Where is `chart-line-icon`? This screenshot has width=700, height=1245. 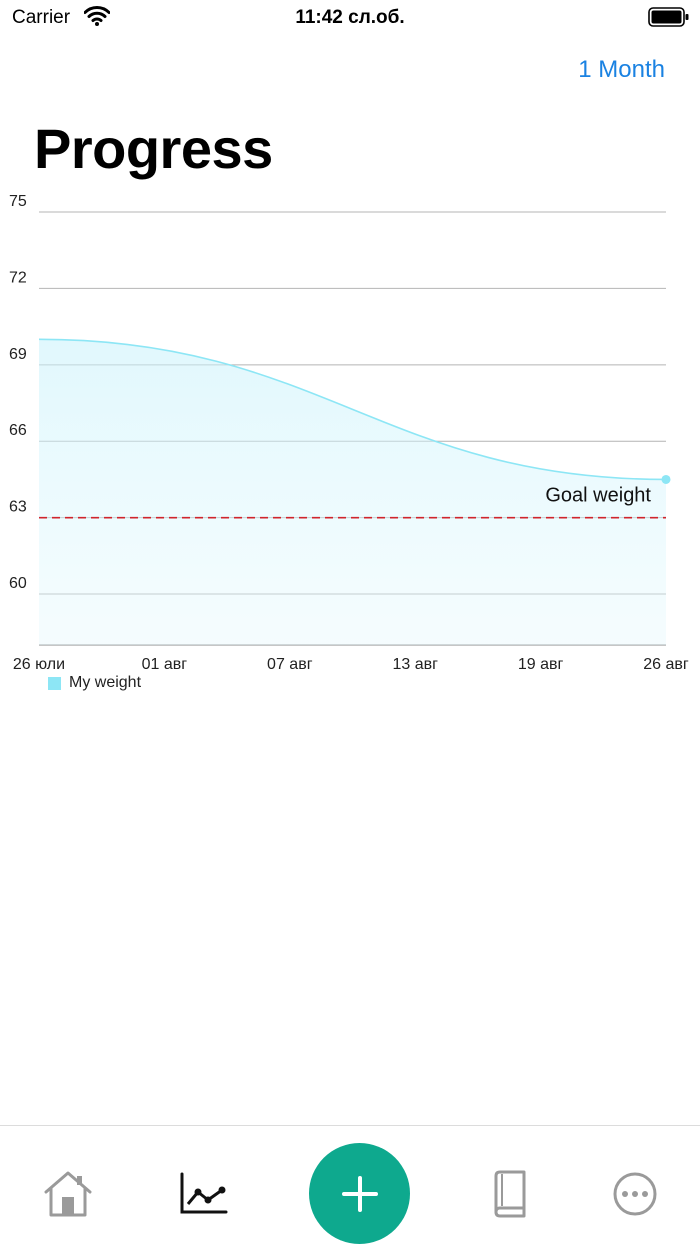
chart-line-icon is located at coordinates (204, 1193).